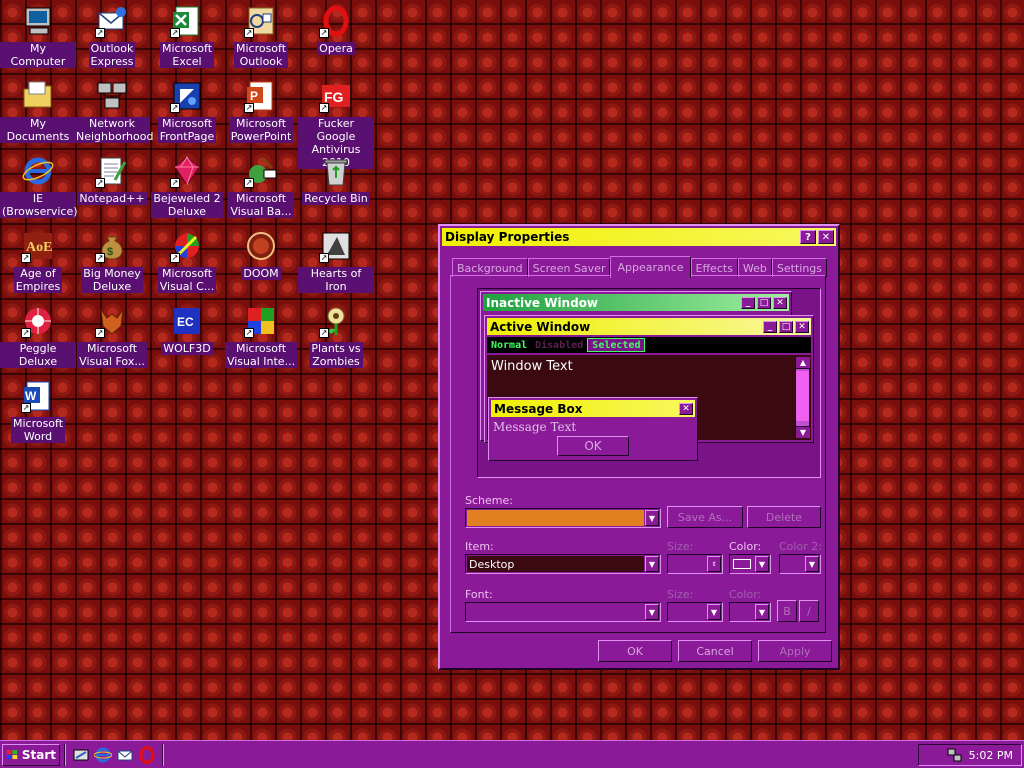 This screenshot has height=768, width=1024. What do you see at coordinates (532, 366) in the screenshot?
I see `preview-window-text: Window Text` at bounding box center [532, 366].